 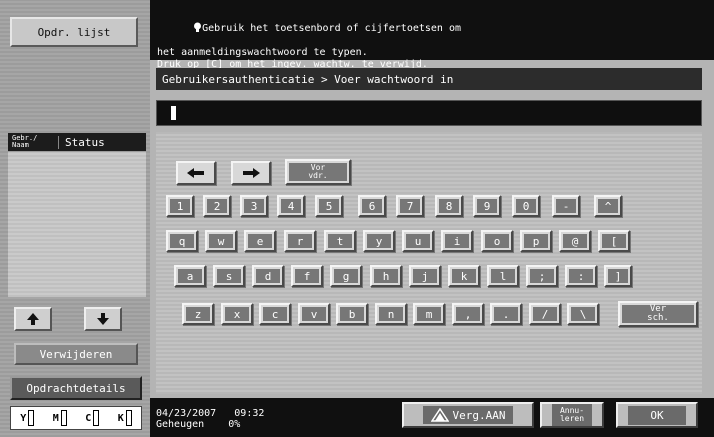 I want to click on shift-key: Ver sch., so click(x=658, y=314).